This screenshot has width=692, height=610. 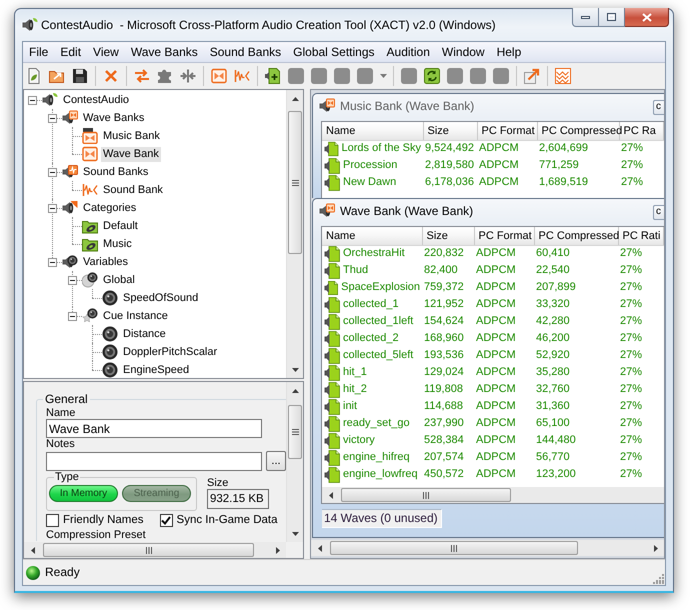 I want to click on close-button, so click(x=647, y=17).